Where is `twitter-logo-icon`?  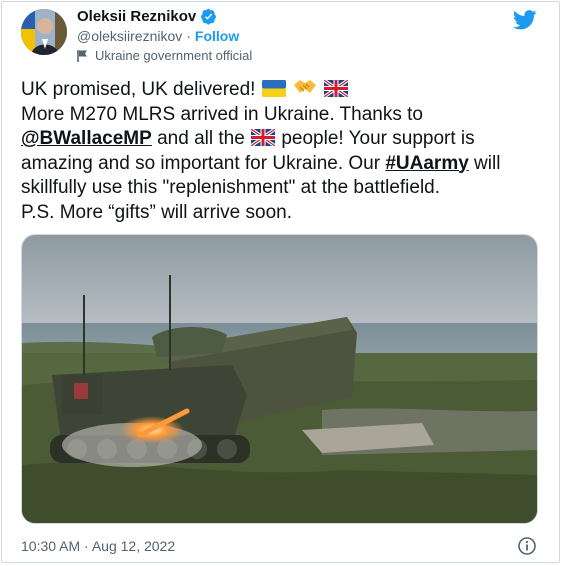 twitter-logo-icon is located at coordinates (525, 20).